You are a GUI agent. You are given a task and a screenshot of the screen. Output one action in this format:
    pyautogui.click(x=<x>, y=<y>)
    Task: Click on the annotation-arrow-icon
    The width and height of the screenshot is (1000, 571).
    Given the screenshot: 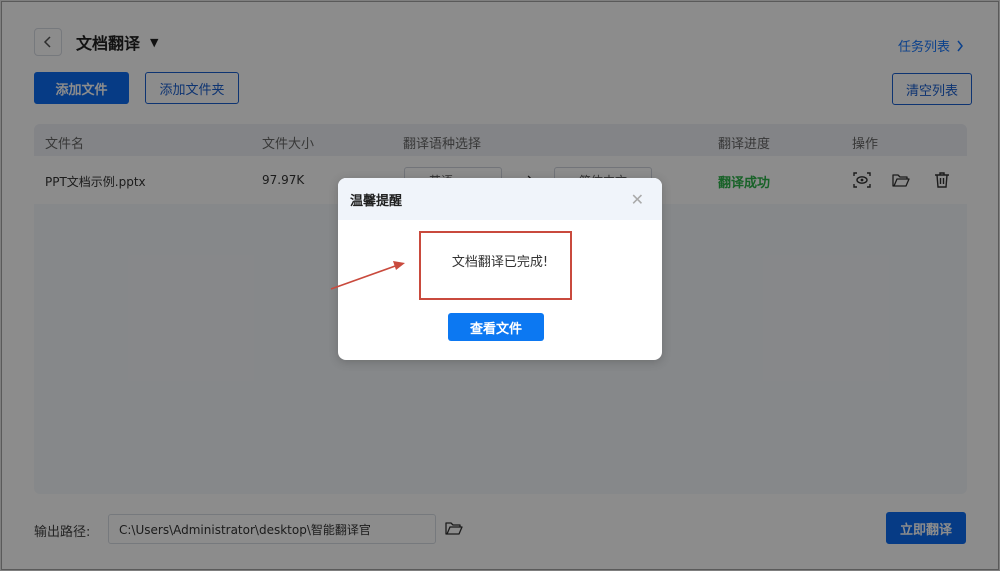 What is the action you would take?
    pyautogui.click(x=367, y=275)
    